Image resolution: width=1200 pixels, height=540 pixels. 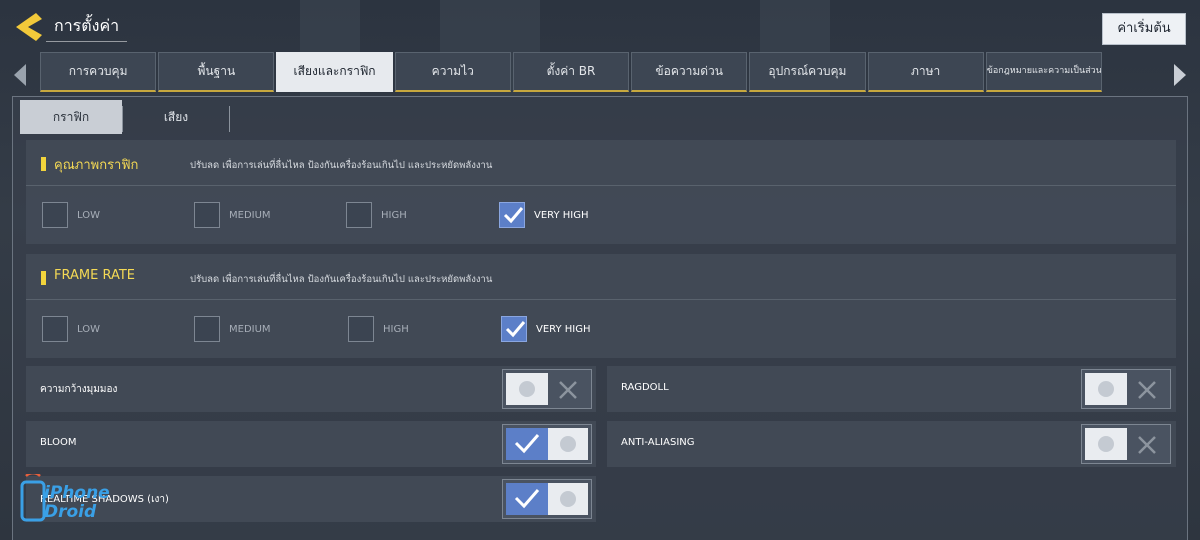 What do you see at coordinates (645, 387) in the screenshot?
I see `toggle-label: RAGDOLL` at bounding box center [645, 387].